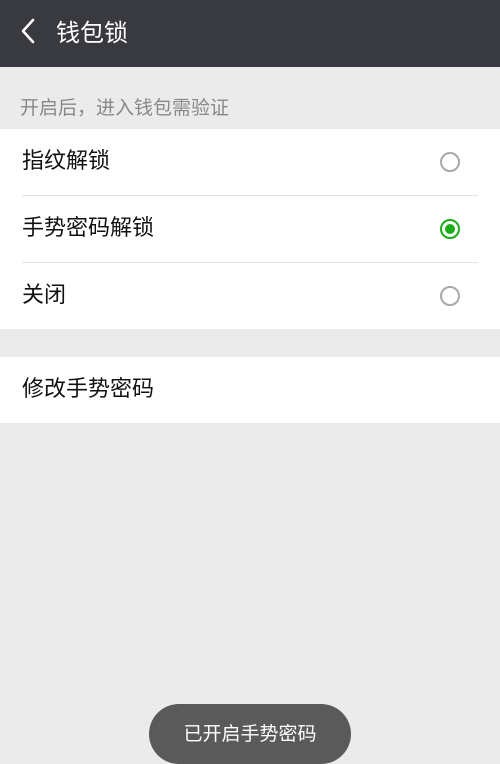 This screenshot has width=500, height=764. What do you see at coordinates (450, 229) in the screenshot?
I see `radio-checked-icon` at bounding box center [450, 229].